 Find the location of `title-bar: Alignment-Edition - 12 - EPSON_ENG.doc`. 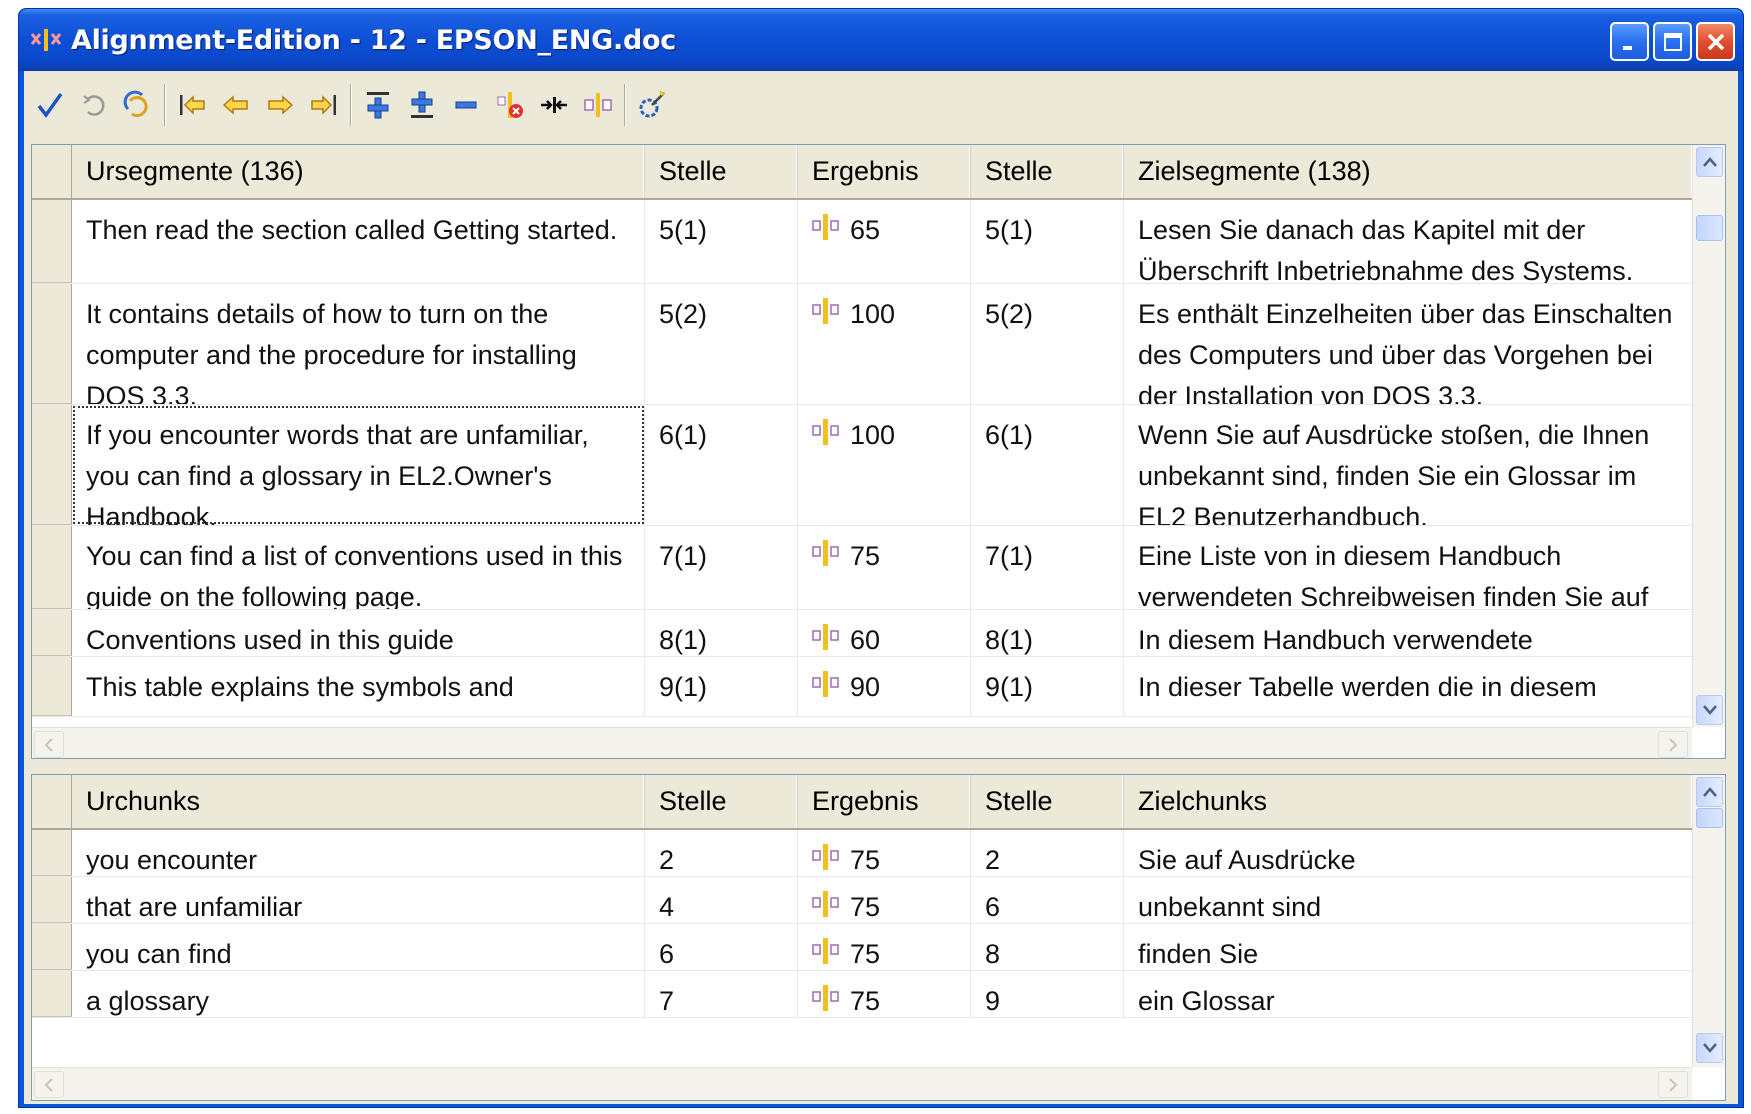

title-bar: Alignment-Edition - 12 - EPSON_ENG.doc is located at coordinates (881, 40).